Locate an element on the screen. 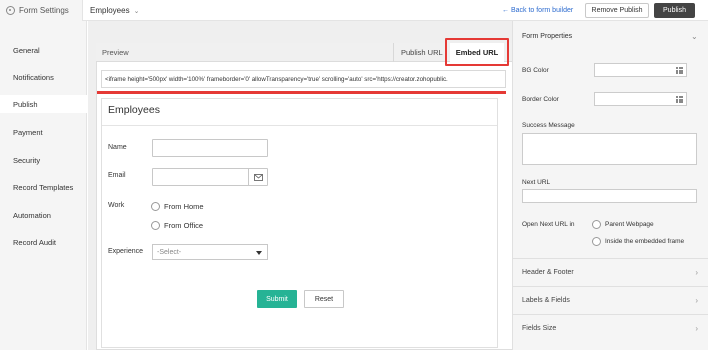 The height and width of the screenshot is (350, 708). experience-select-value: -Select- is located at coordinates (169, 252).